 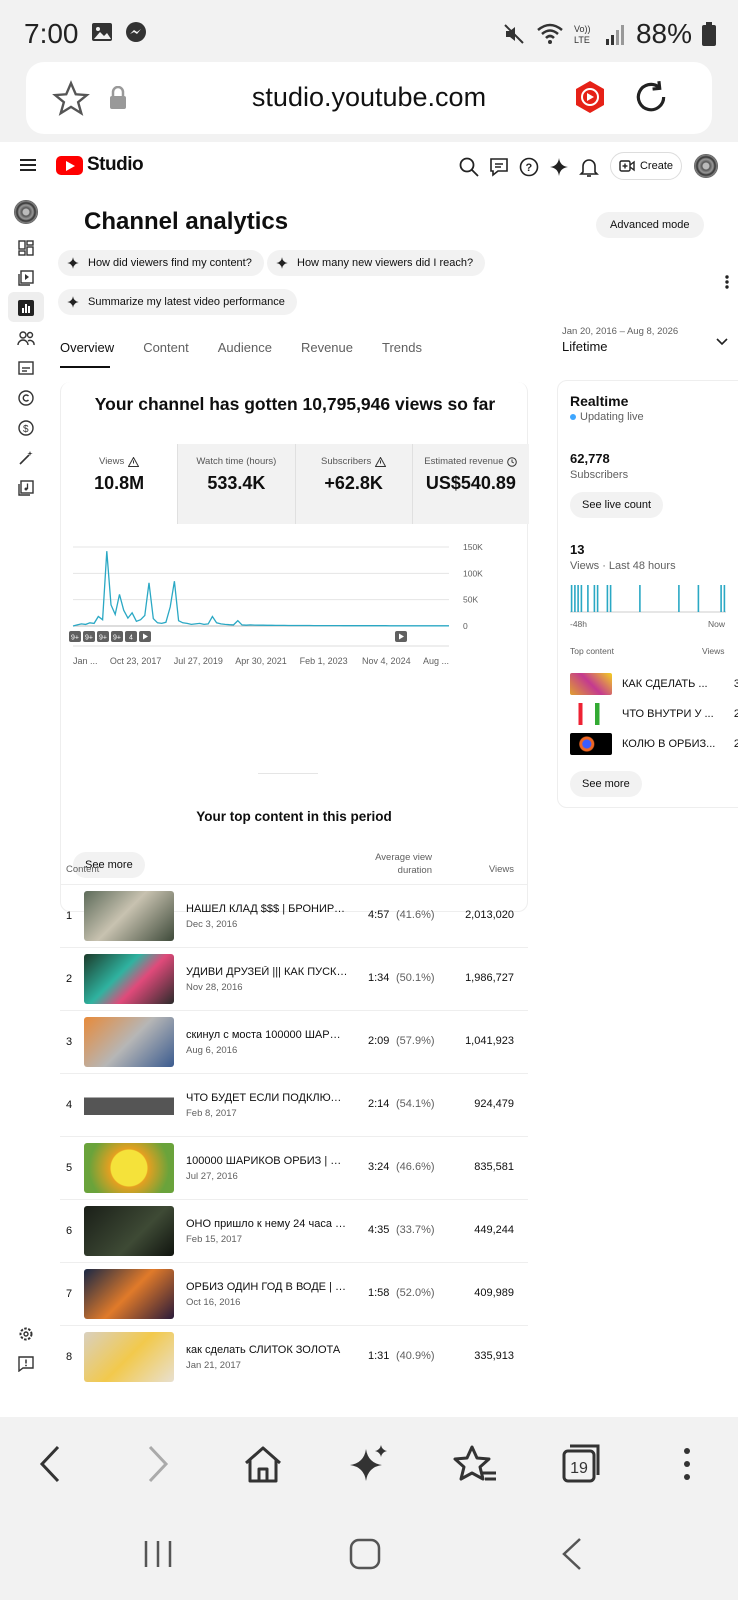 What do you see at coordinates (26, 212) in the screenshot?
I see `channel-avatar` at bounding box center [26, 212].